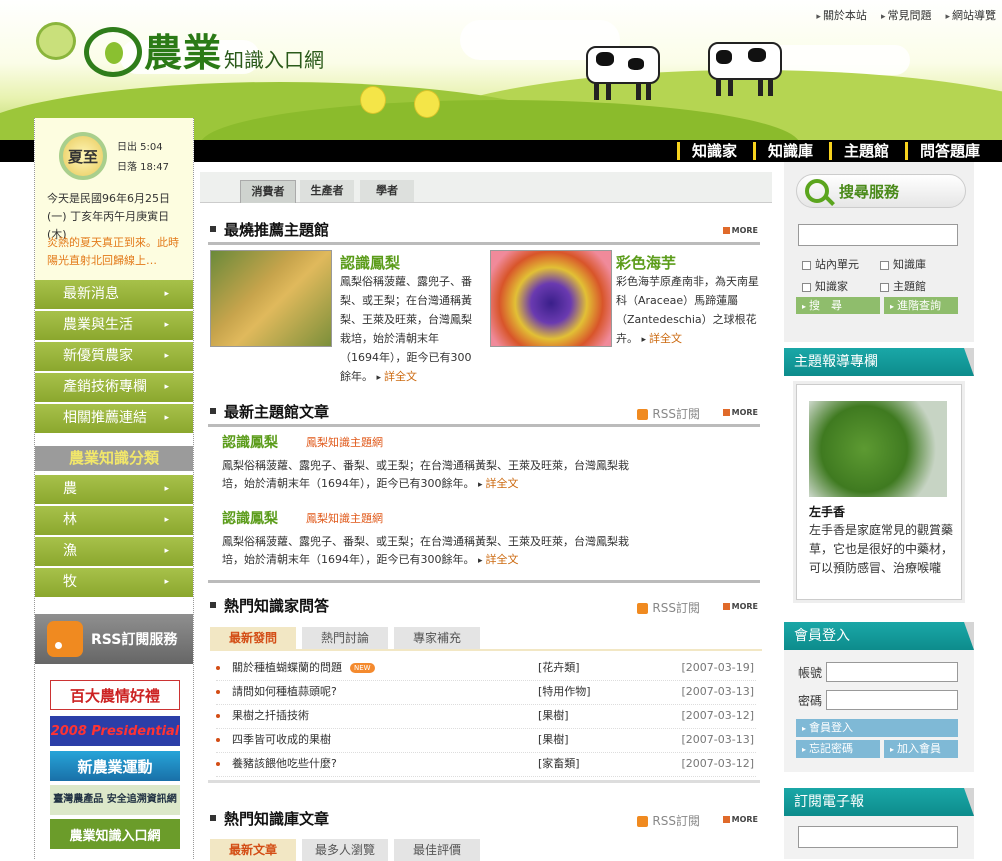  I want to click on nav-knowledge-base: 知識庫, so click(786, 151).